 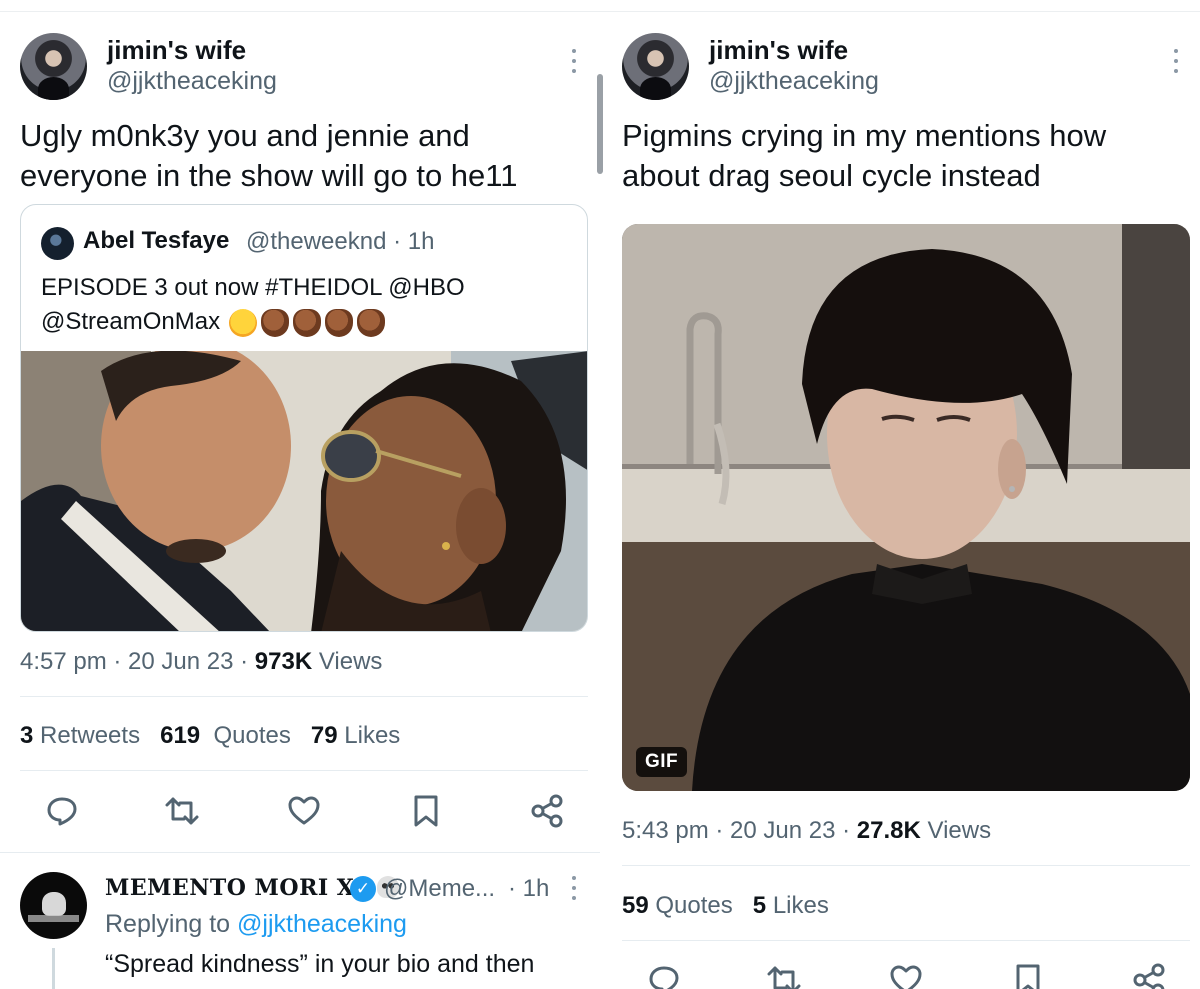 I want to click on quotes-stat: 619 Quotes, so click(x=225, y=735).